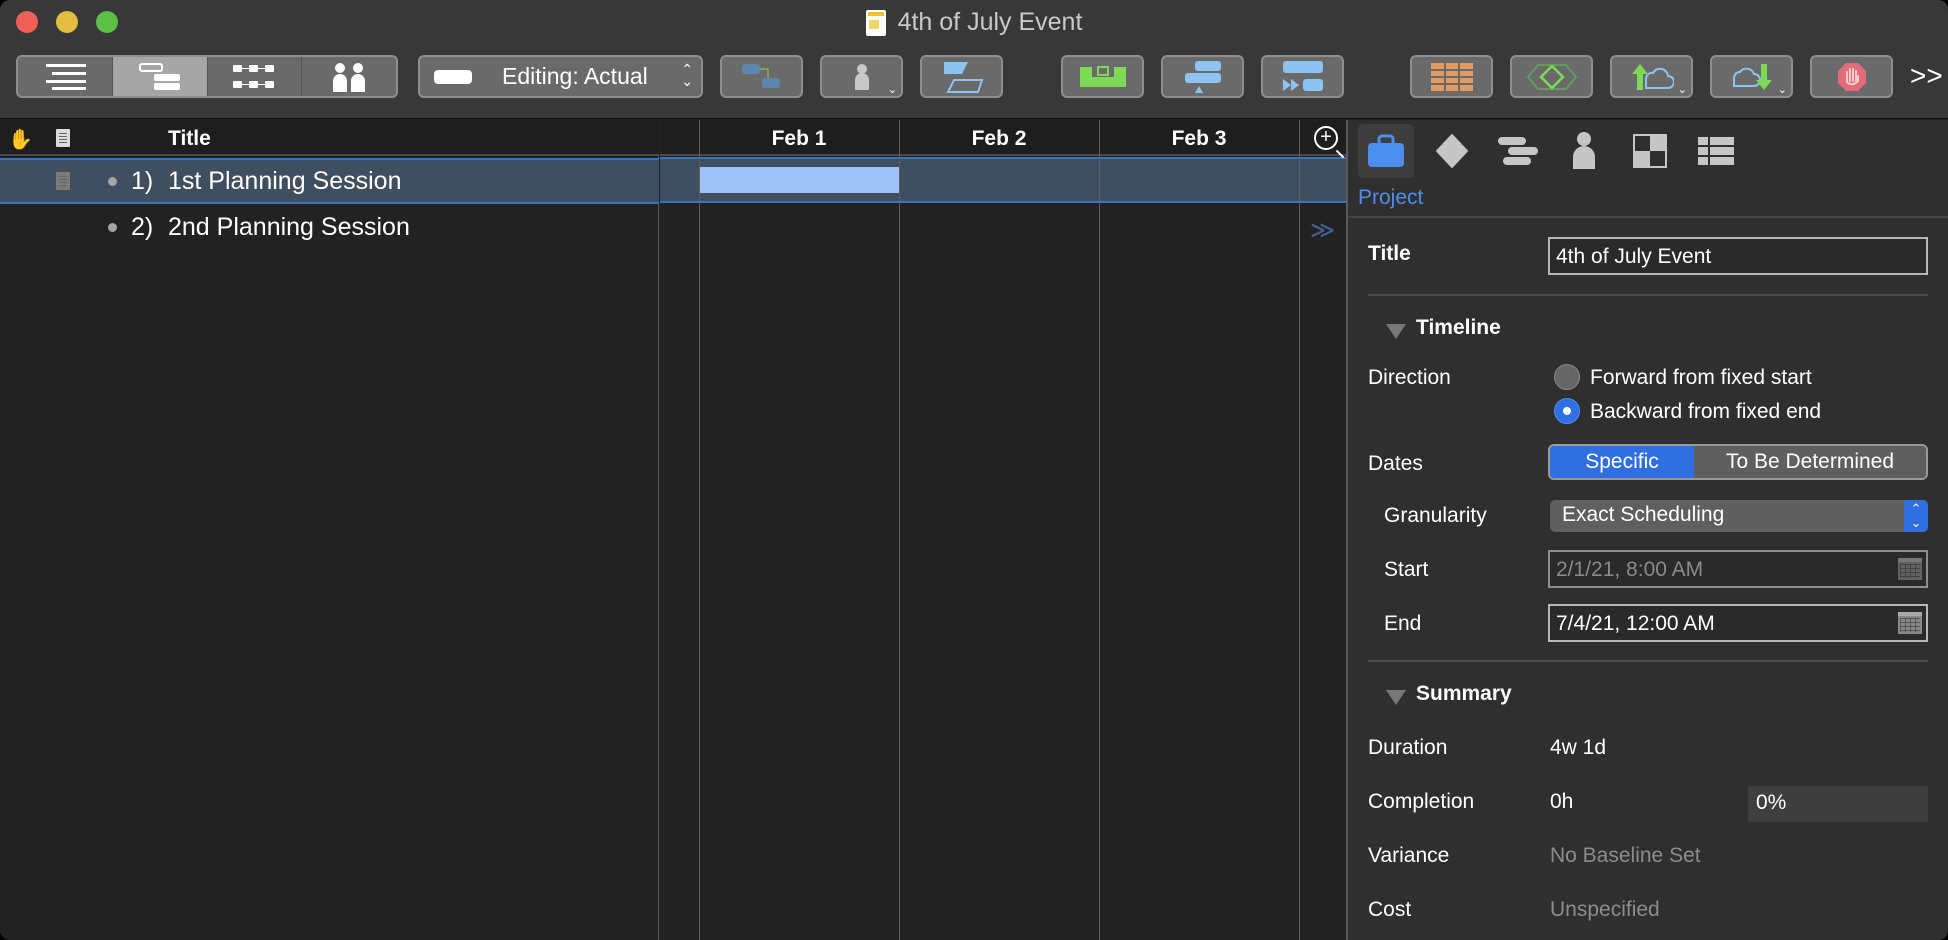  Describe the element at coordinates (1739, 516) in the screenshot. I see `granularity-popup: Exact Scheduling ⌃ ⌄` at that location.